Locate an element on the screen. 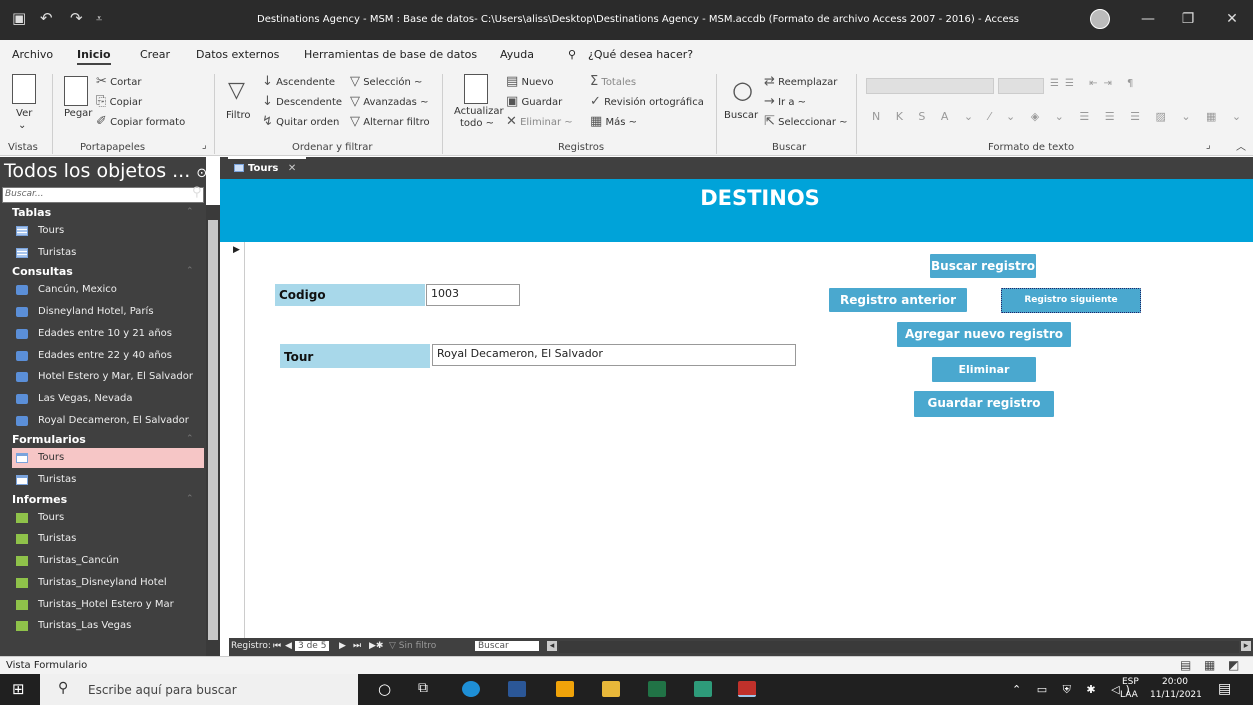 The height and width of the screenshot is (705, 1253). nav-category: Tablas is located at coordinates (31, 212).